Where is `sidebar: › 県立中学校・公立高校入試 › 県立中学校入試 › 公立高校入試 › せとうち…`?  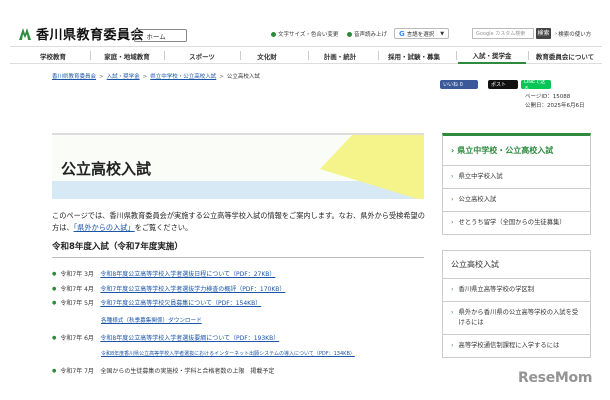
sidebar: › 県立中学校・公立高校入試 › 県立中学校入試 › 公立高校入試 › せとうち… is located at coordinates (516, 245).